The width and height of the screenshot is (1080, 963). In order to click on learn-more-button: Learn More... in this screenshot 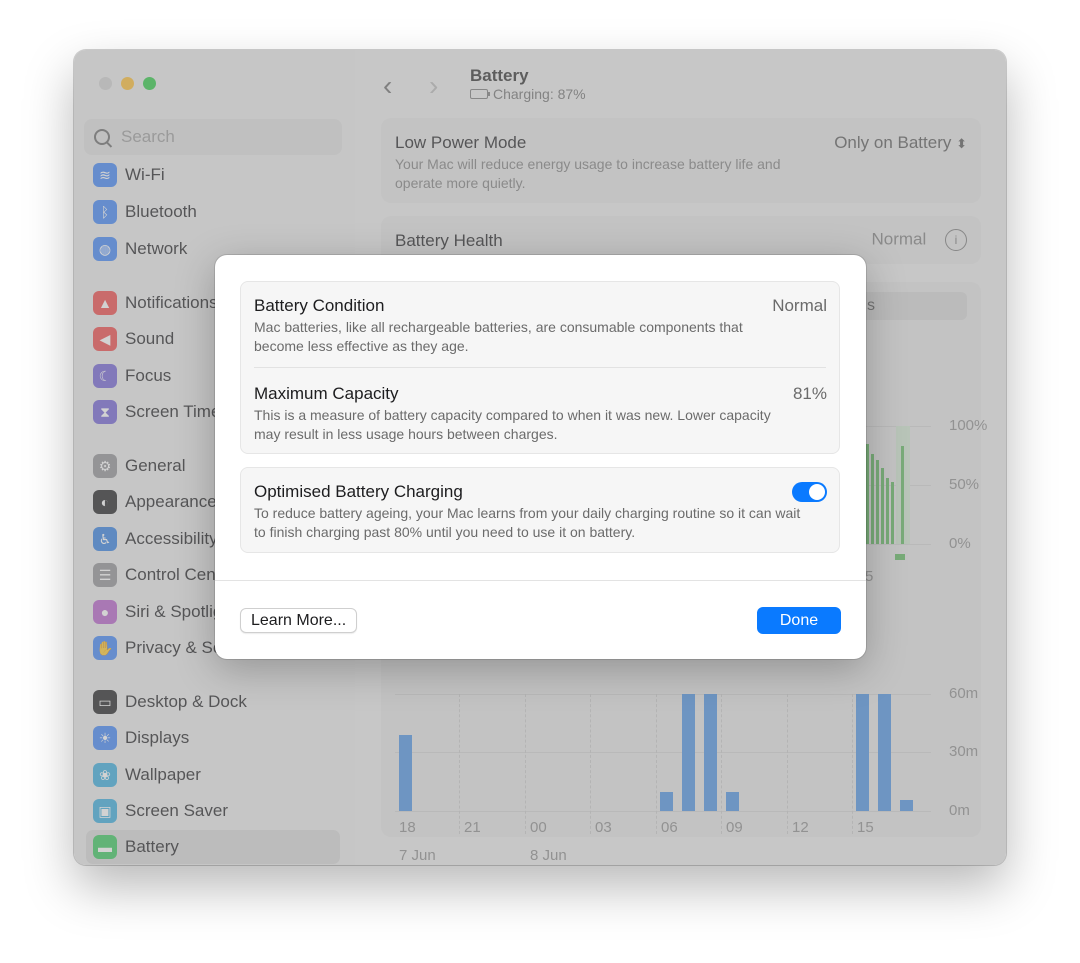, I will do `click(299, 620)`.